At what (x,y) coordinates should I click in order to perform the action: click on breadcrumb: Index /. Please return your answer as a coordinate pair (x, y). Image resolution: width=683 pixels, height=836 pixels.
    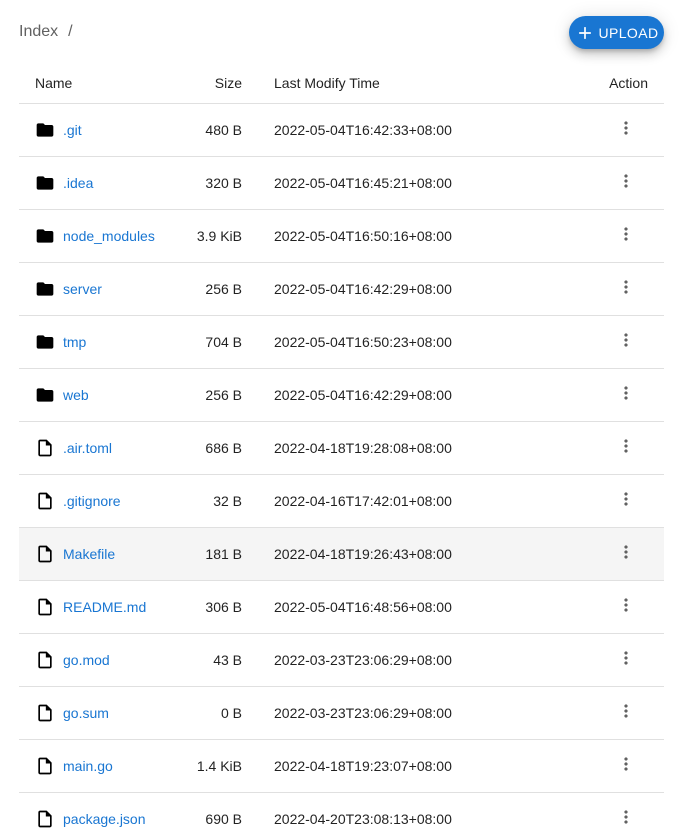
    Looking at the image, I should click on (46, 32).